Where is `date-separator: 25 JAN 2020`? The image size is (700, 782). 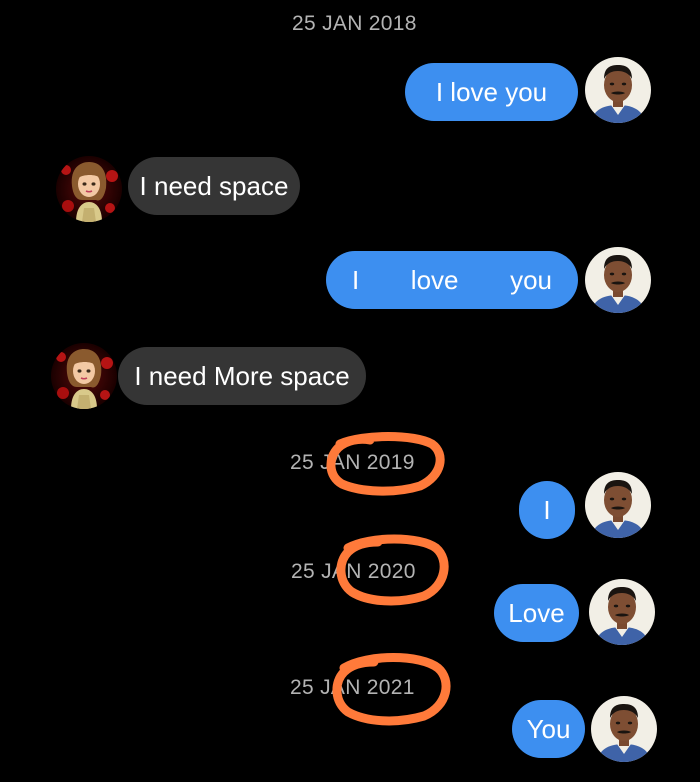 date-separator: 25 JAN 2020 is located at coordinates (353, 571).